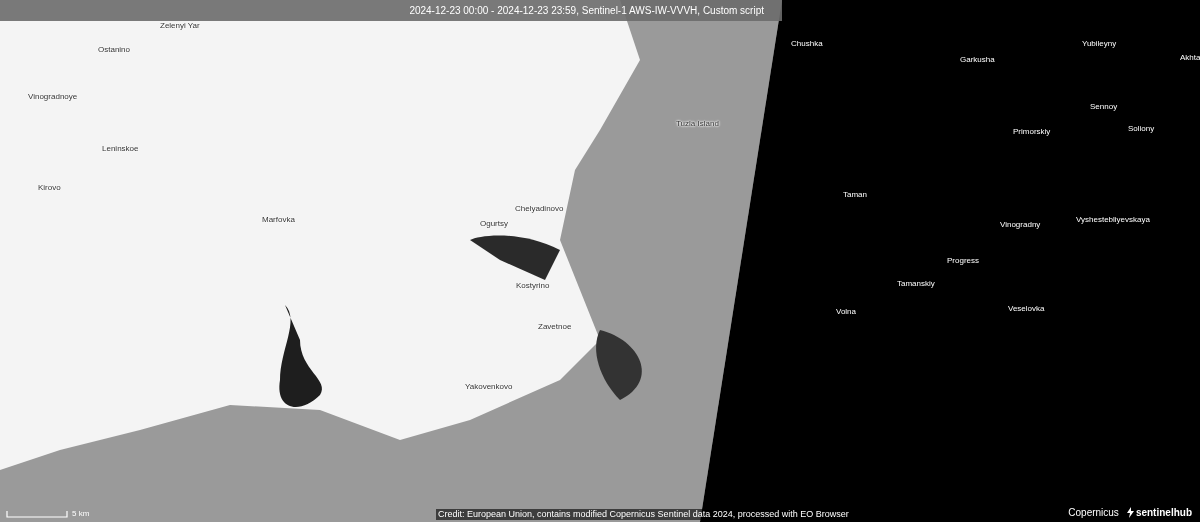 The width and height of the screenshot is (1200, 522). Describe the element at coordinates (49, 188) in the screenshot. I see `place-label: Kirovo` at that location.